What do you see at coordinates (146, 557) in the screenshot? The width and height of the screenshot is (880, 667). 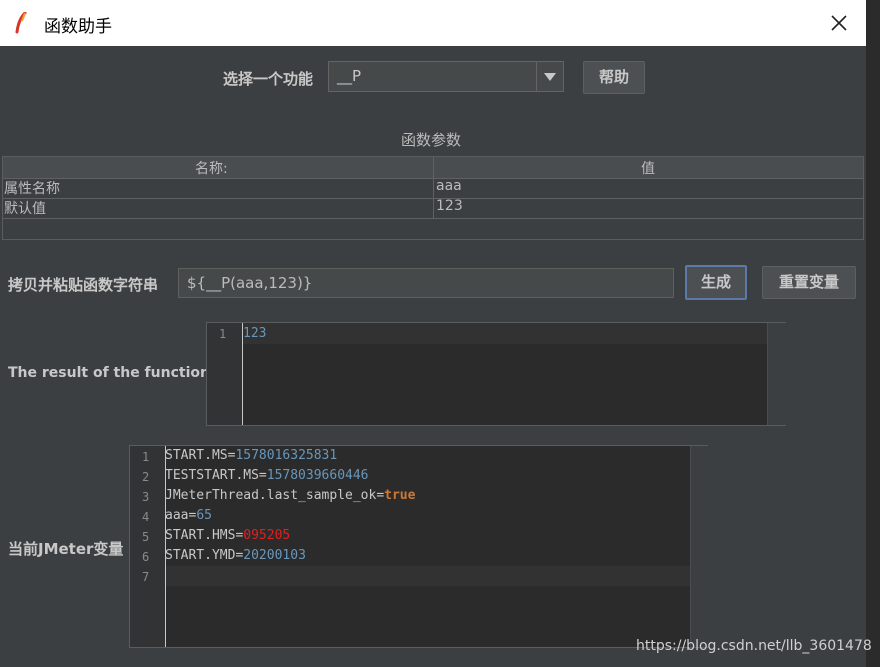 I see `line-number: 6` at bounding box center [146, 557].